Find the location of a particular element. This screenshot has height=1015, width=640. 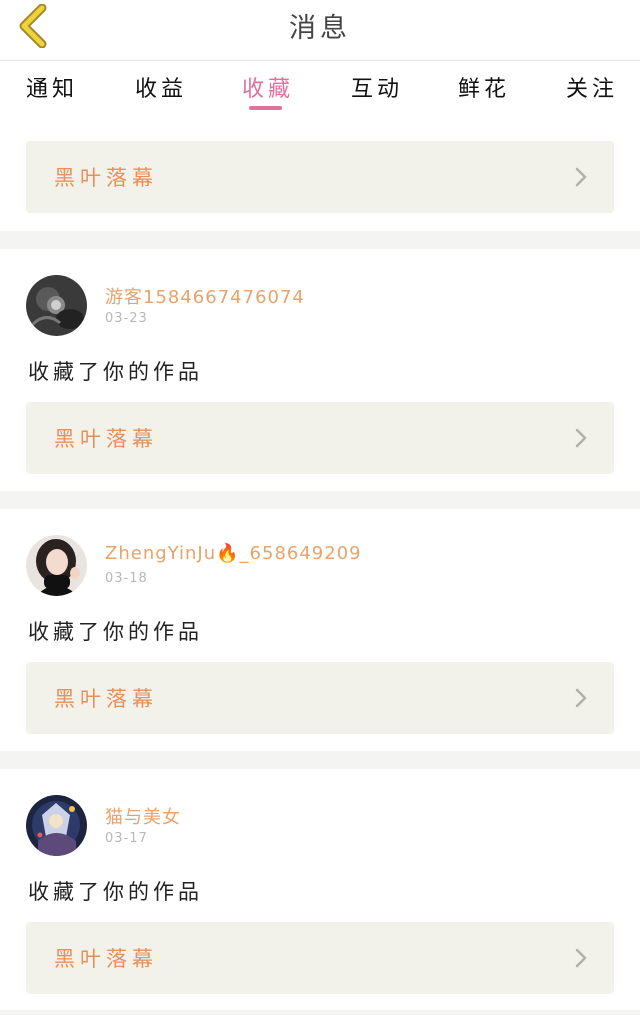

username: 猫与美女 is located at coordinates (143, 816).